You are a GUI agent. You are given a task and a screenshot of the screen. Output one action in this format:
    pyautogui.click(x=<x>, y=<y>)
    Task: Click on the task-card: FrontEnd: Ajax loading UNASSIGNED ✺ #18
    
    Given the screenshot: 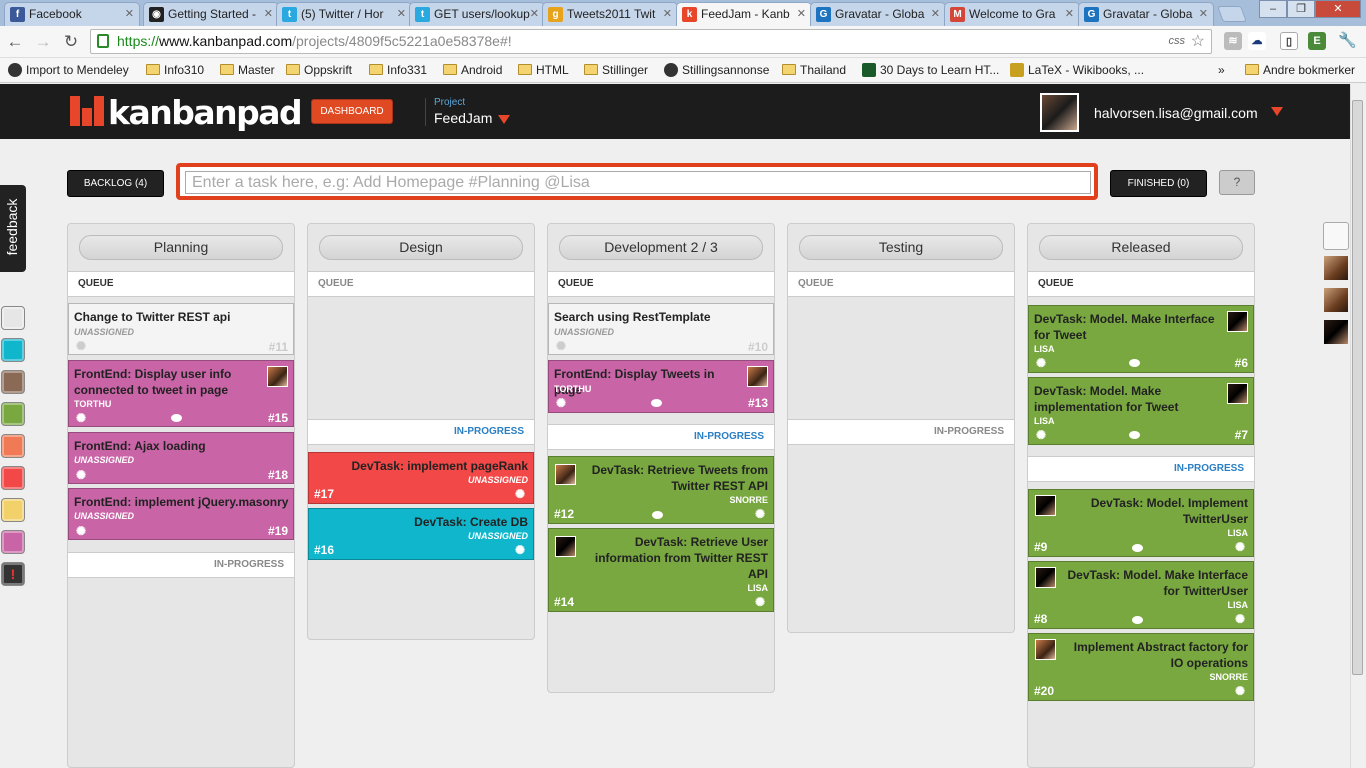 What is the action you would take?
    pyautogui.click(x=181, y=458)
    